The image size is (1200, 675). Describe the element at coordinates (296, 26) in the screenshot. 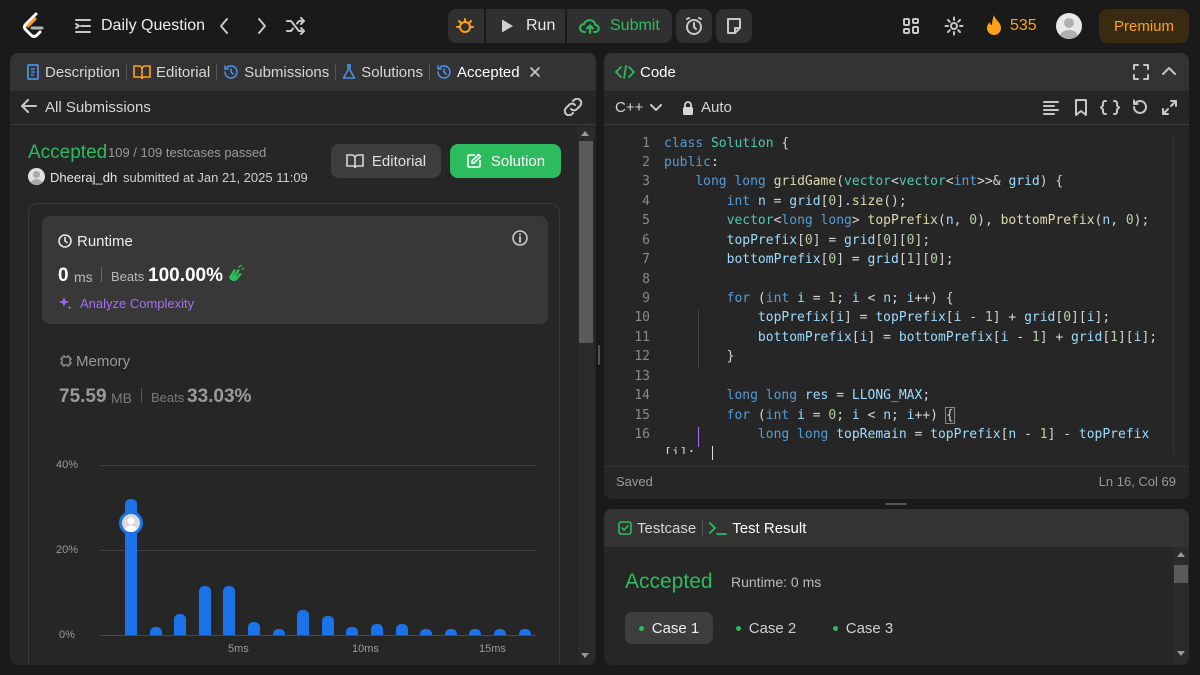

I see `shuffle-icon` at that location.